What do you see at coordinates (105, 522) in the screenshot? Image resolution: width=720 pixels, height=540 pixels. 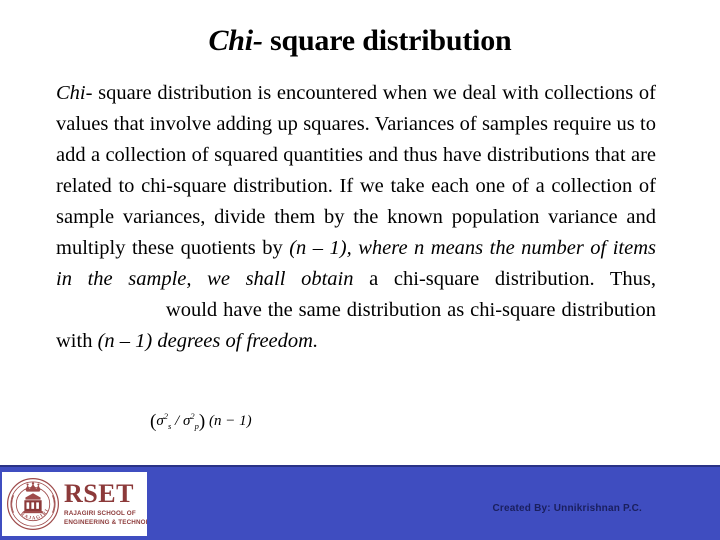 I see `logo-subtitle-line-2: ENGINEERING & TECHNOLOGY` at bounding box center [105, 522].